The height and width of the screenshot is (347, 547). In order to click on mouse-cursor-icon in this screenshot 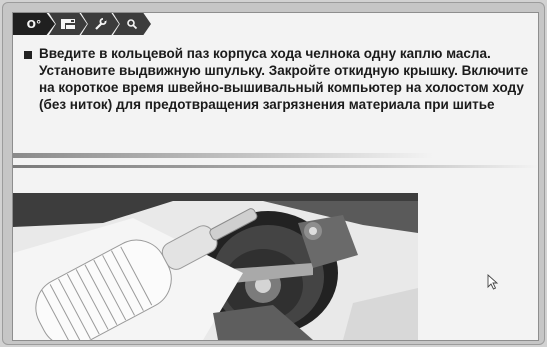, I will do `click(493, 282)`.